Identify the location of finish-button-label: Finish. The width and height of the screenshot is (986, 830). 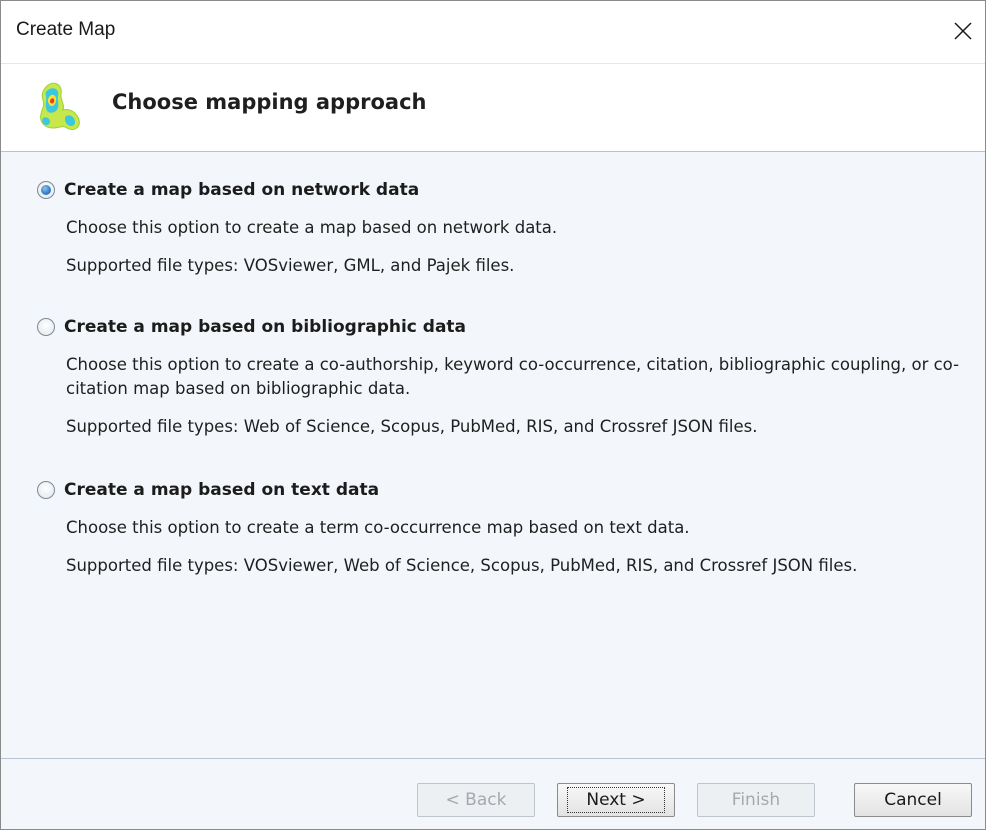
(756, 800).